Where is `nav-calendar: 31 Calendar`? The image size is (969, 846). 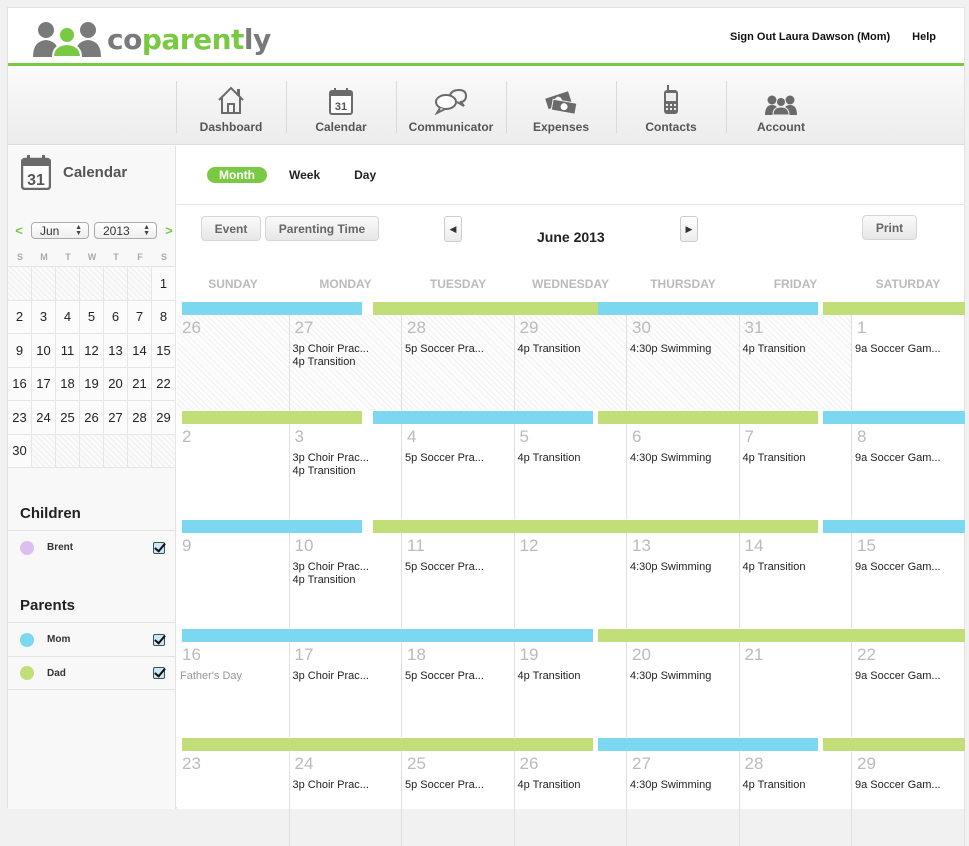 nav-calendar: 31 Calendar is located at coordinates (341, 107).